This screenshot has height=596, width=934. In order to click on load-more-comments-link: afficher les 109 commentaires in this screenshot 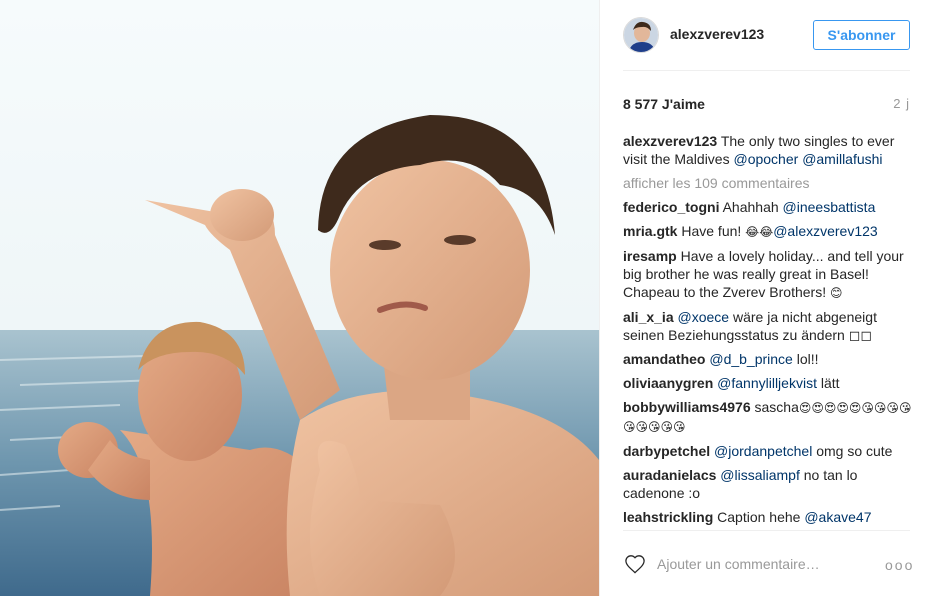, I will do `click(769, 183)`.